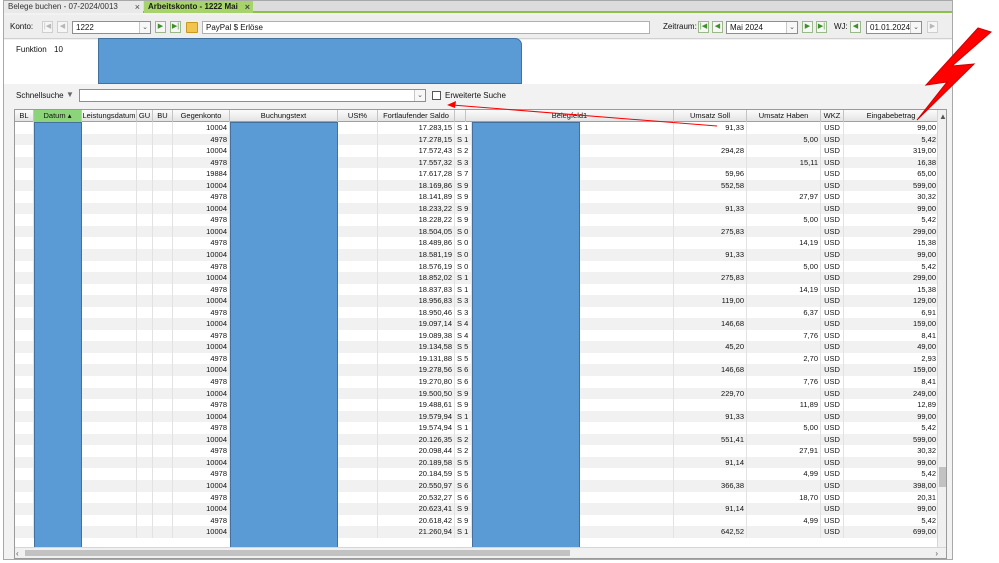  I want to click on cell-sh: S 5, so click(463, 358).